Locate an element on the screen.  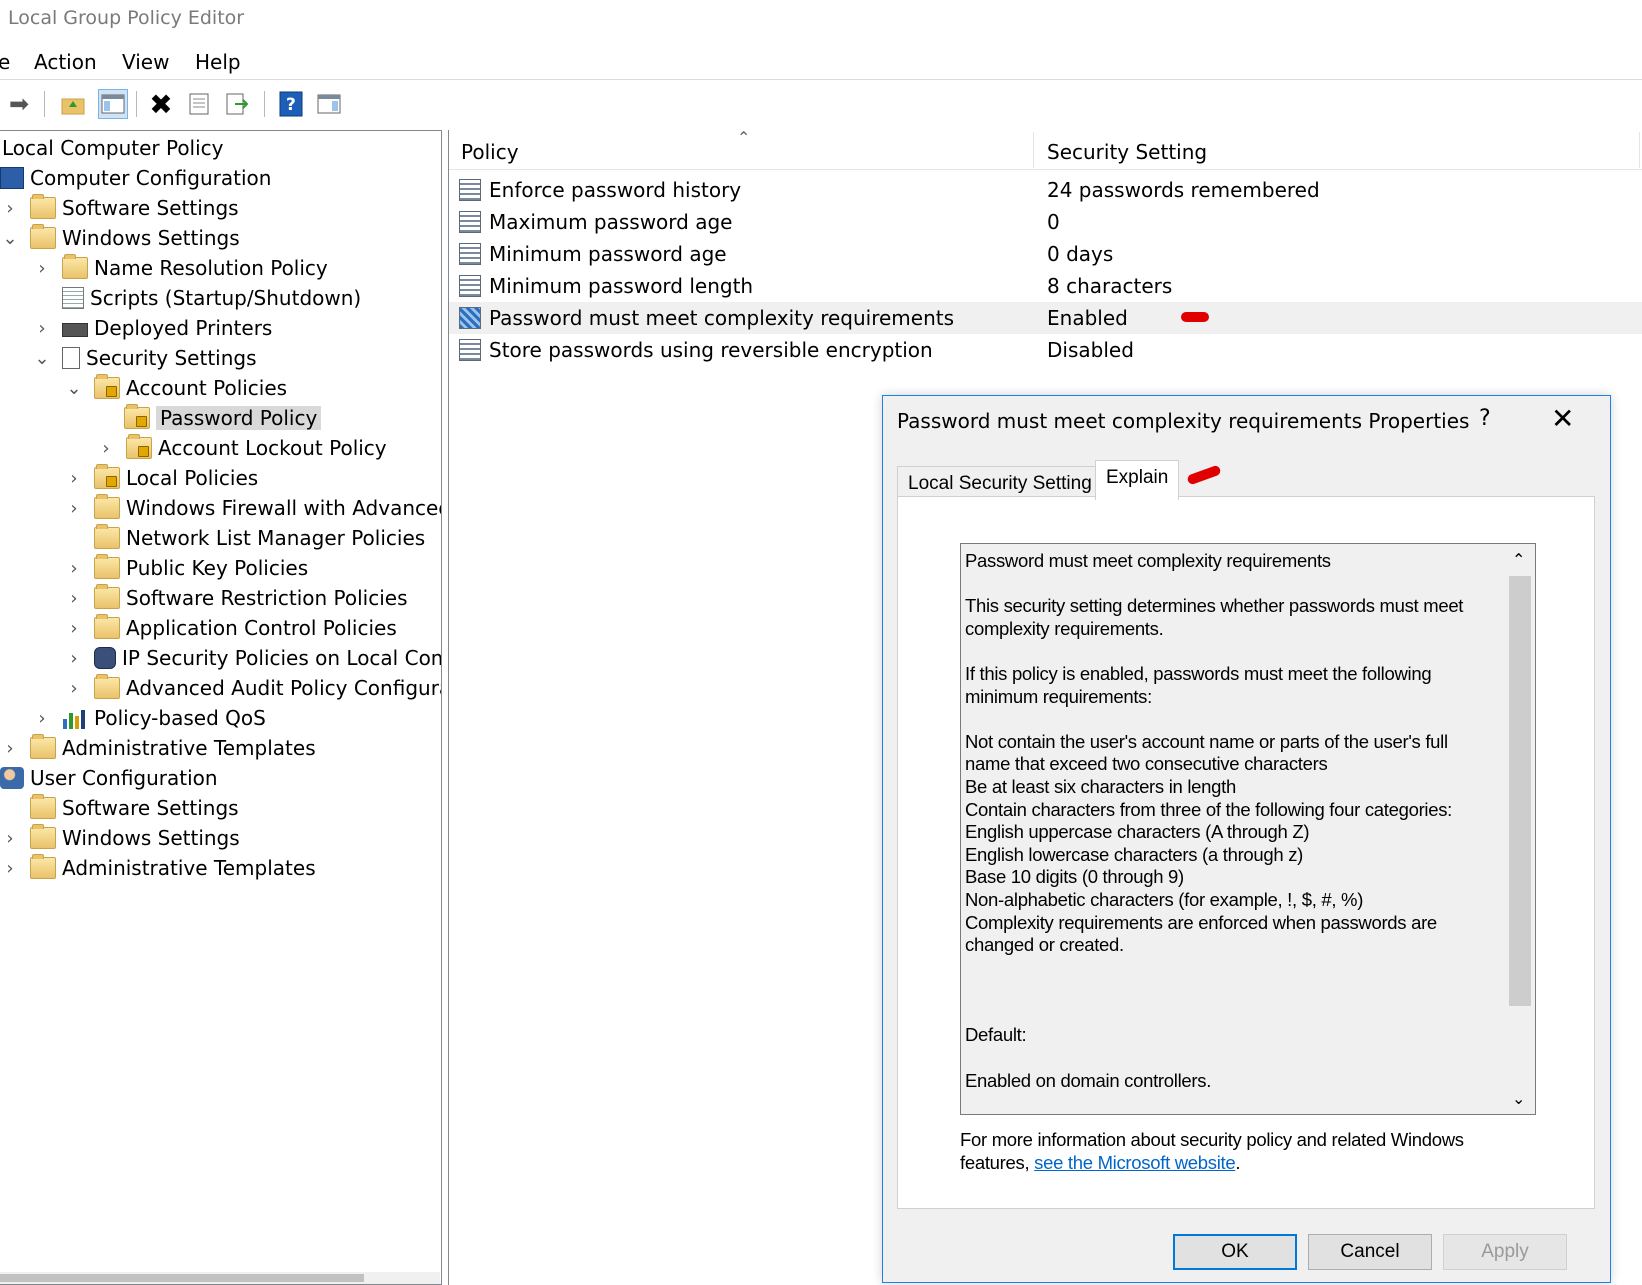
microsoft-website-link: see the Microsoft website is located at coordinates (1135, 1162).